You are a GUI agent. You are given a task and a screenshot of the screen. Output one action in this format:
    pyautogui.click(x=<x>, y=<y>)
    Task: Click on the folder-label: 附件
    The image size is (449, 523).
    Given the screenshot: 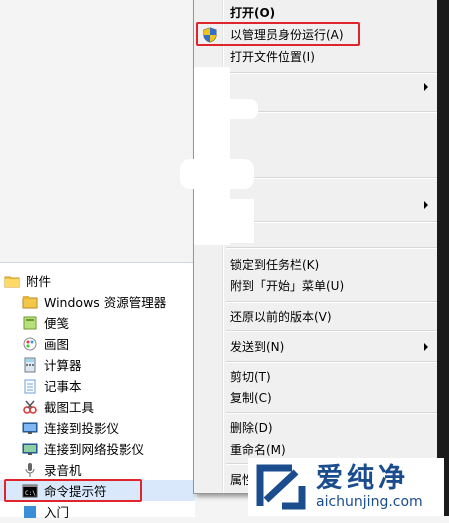 What is the action you would take?
    pyautogui.click(x=39, y=281)
    